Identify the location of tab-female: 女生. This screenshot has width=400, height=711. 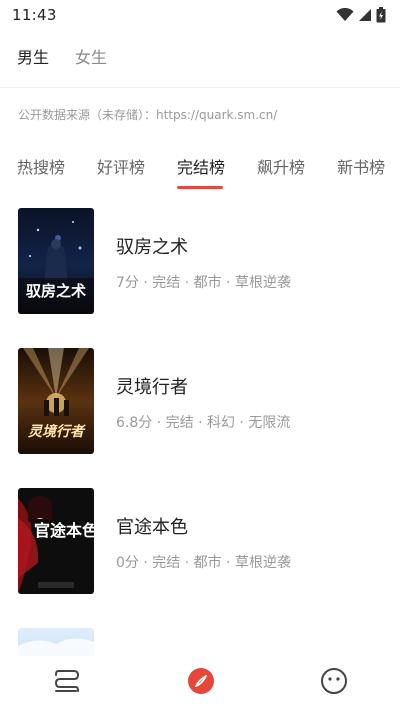
(91, 56).